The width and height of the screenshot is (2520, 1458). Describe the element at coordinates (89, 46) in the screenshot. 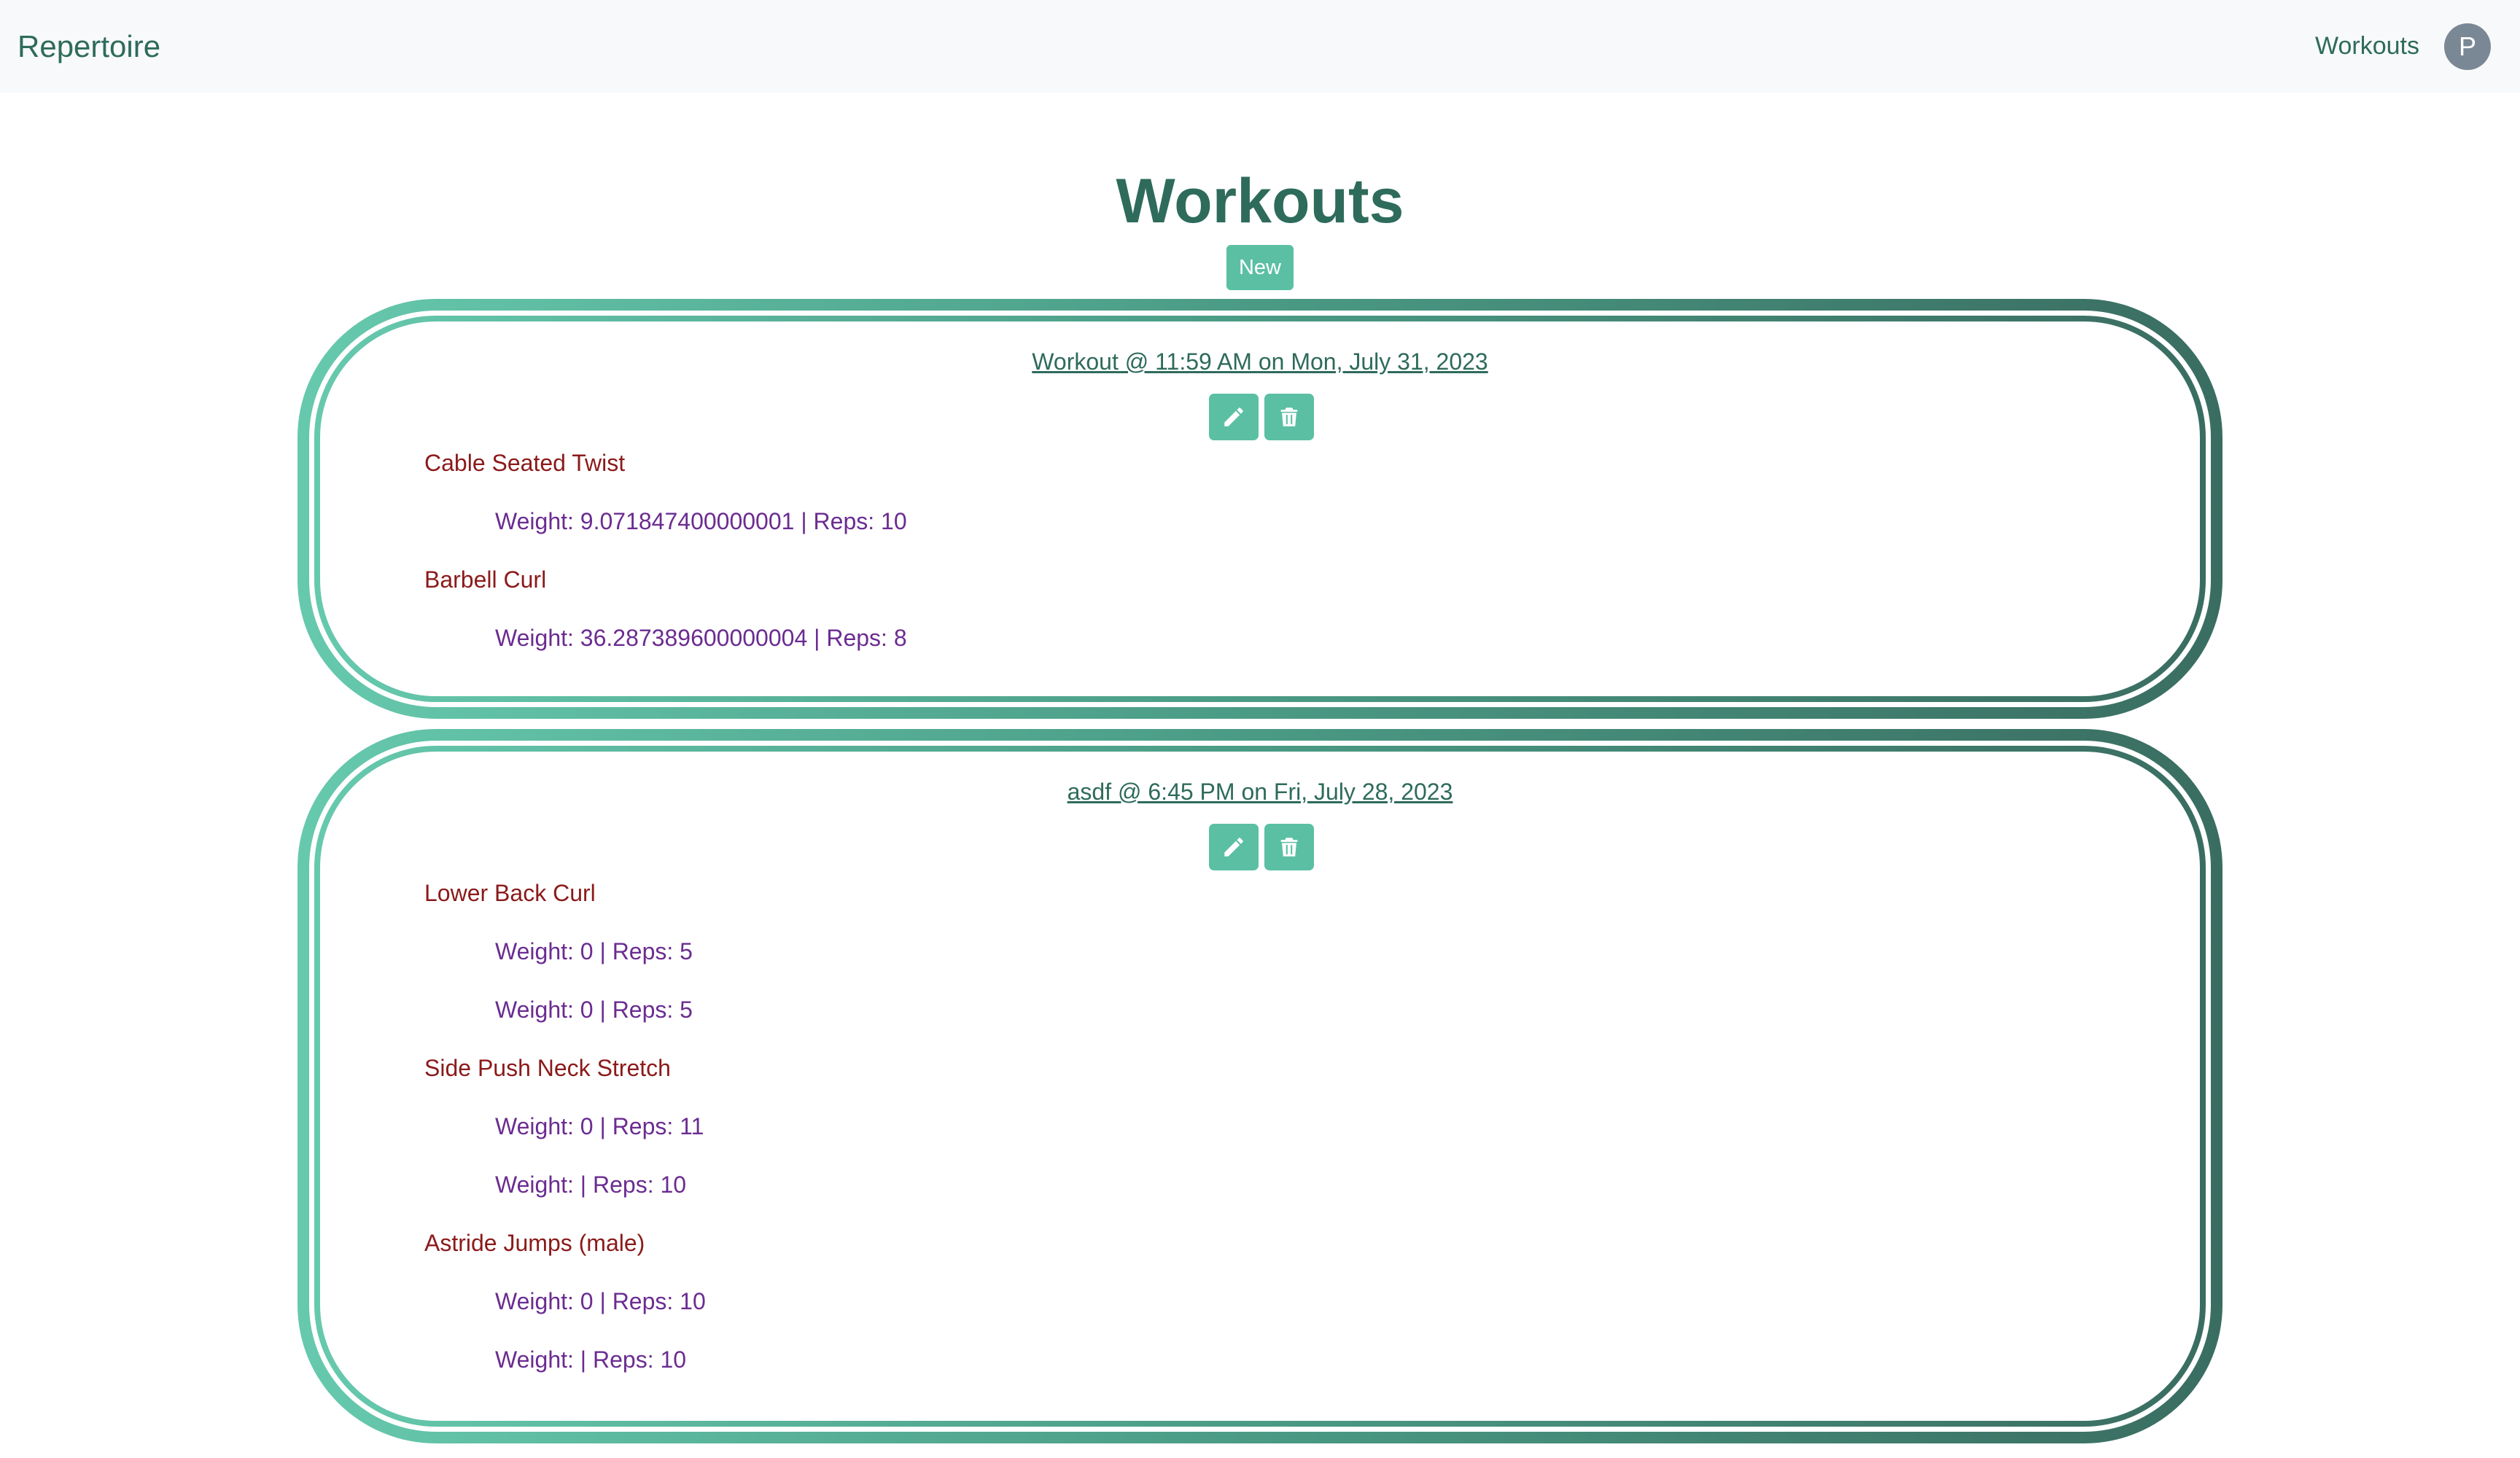

I see `brand-link: Repertoire` at that location.